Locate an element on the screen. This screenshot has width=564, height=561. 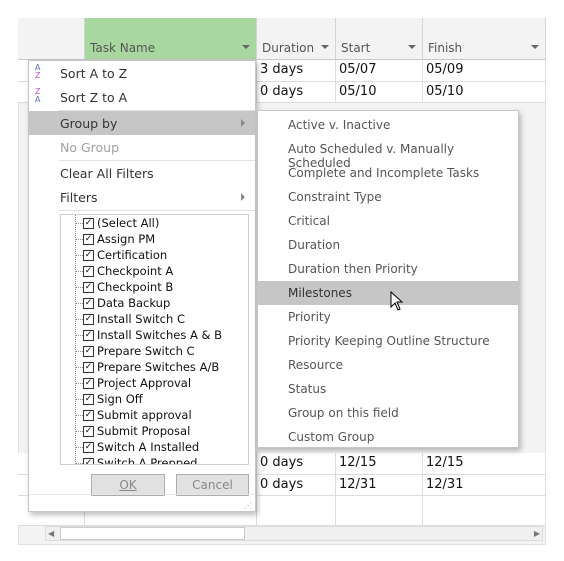
horizontal-scrollbar: ◀ ▶ is located at coordinates (294, 533).